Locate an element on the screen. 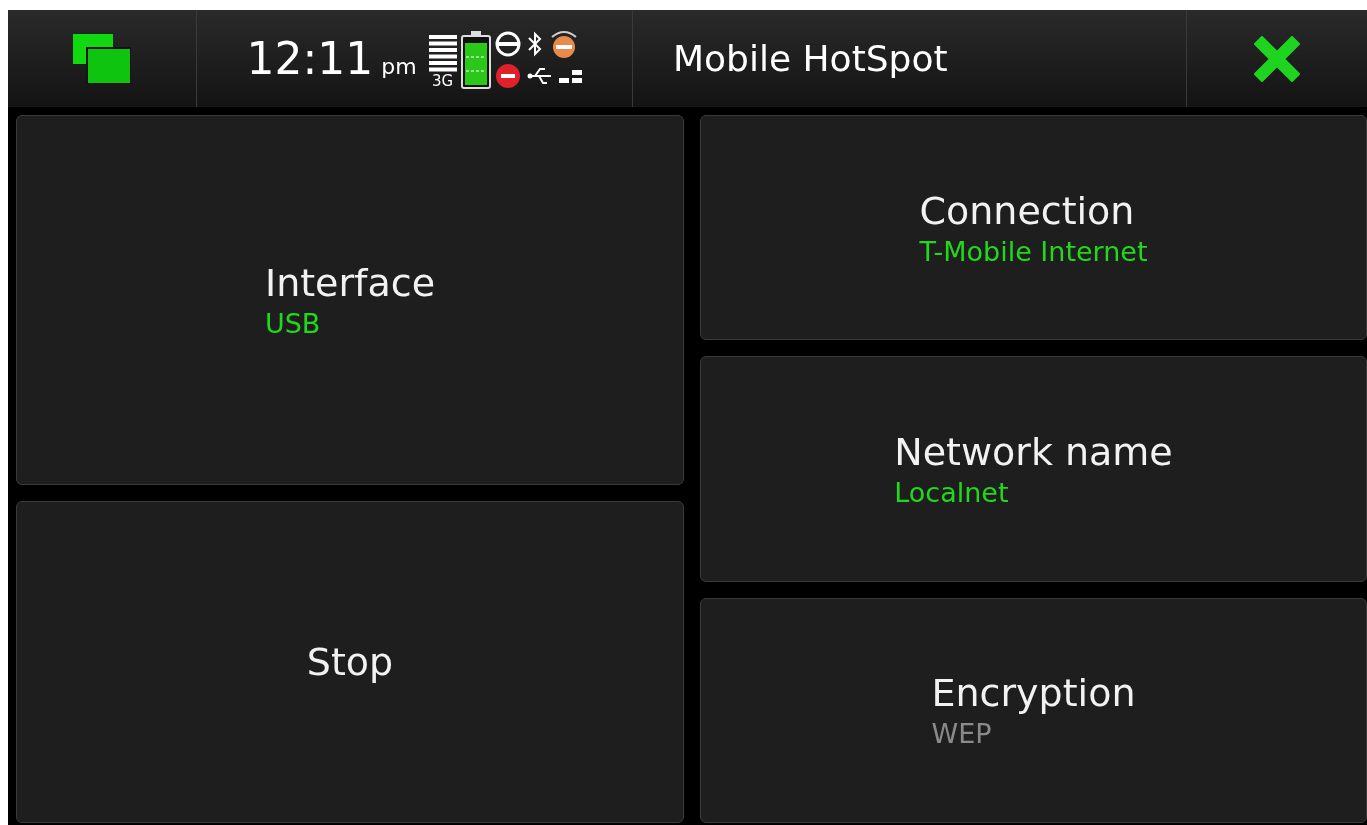  close-icon is located at coordinates (1277, 58).